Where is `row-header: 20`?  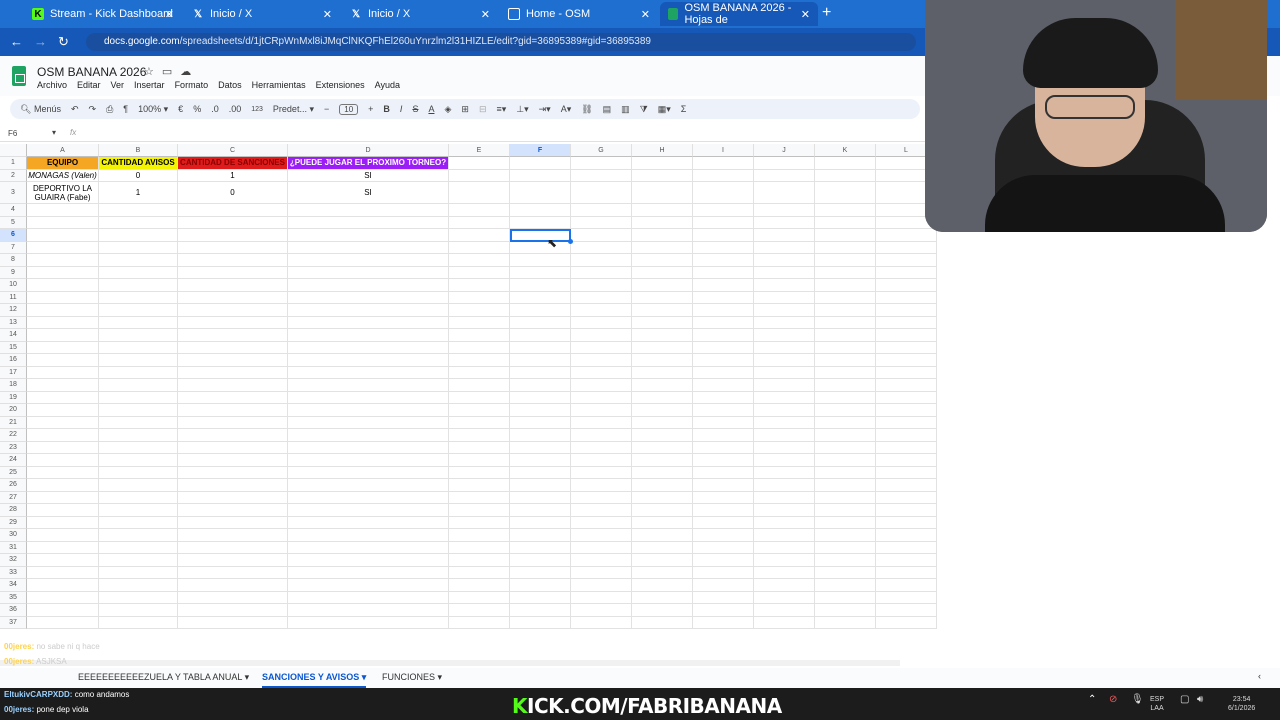
row-header: 20 is located at coordinates (13, 410).